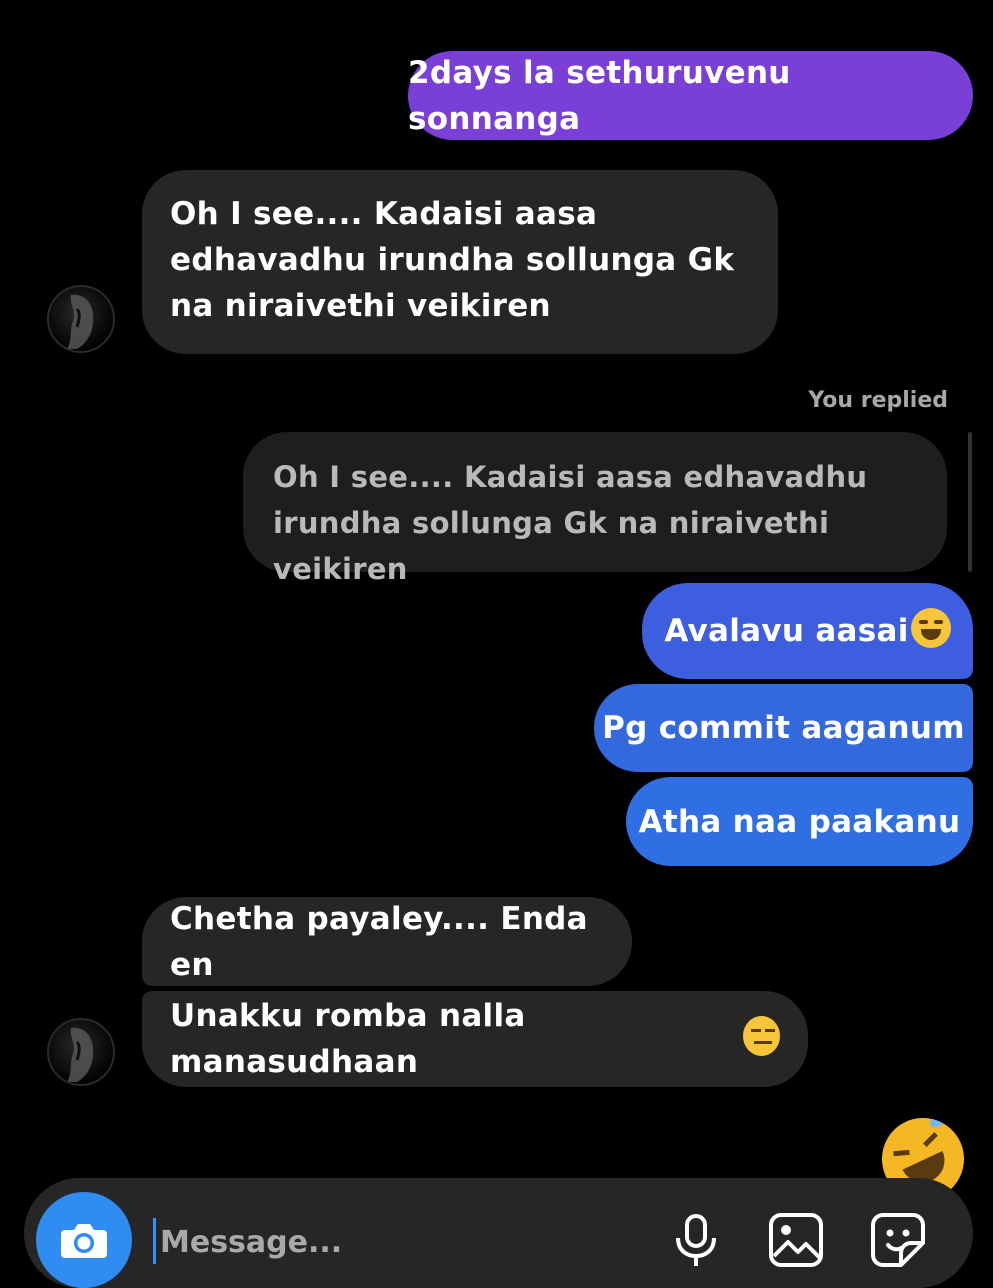  I want to click on expressionless-emoji-icon, so click(761, 1036).